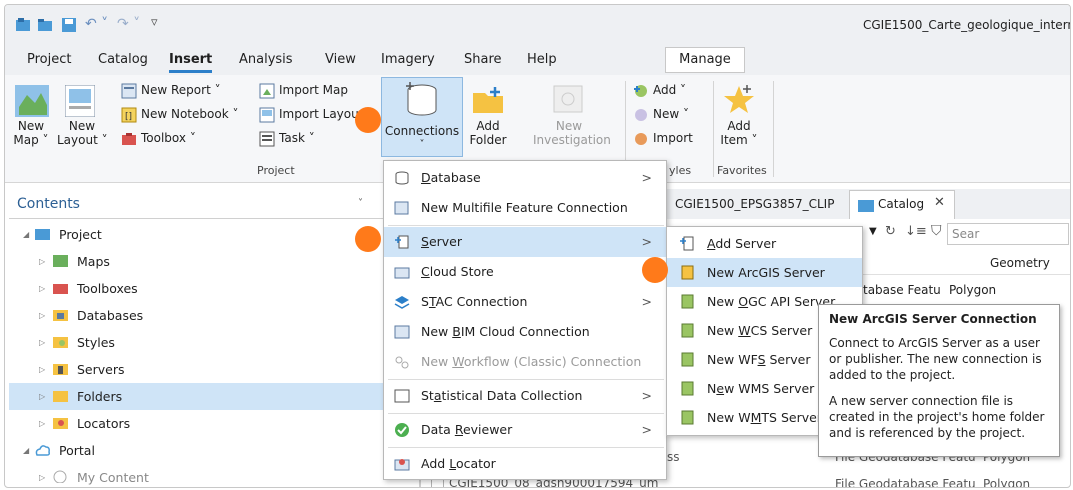 This screenshot has width=1073, height=490. I want to click on new-map-button: New Map ˅, so click(31, 133).